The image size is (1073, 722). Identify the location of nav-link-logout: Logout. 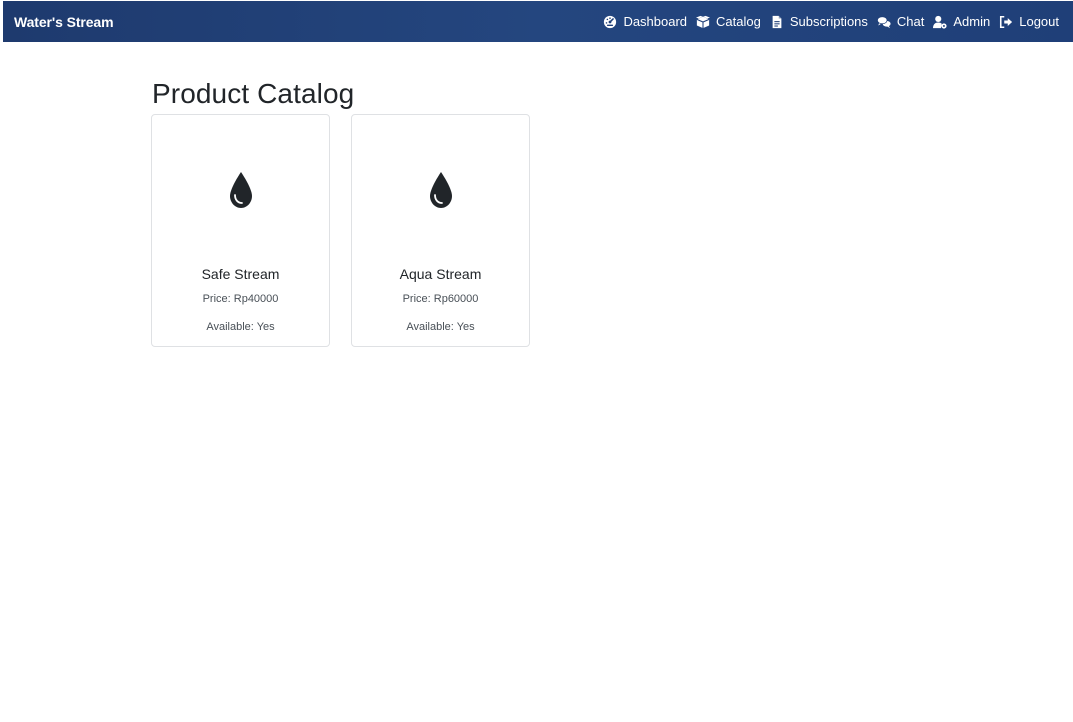
(1029, 21).